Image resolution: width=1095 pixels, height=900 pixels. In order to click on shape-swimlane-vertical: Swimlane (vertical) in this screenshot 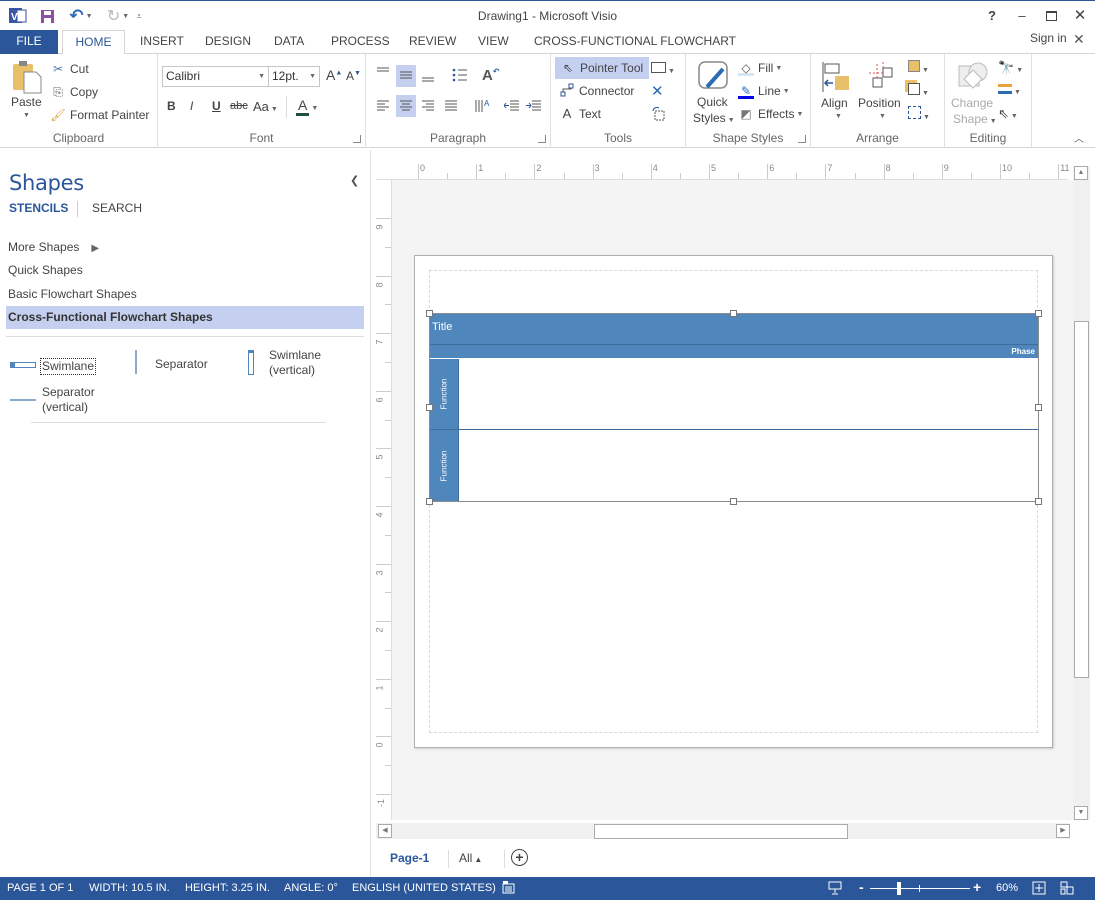, I will do `click(301, 364)`.